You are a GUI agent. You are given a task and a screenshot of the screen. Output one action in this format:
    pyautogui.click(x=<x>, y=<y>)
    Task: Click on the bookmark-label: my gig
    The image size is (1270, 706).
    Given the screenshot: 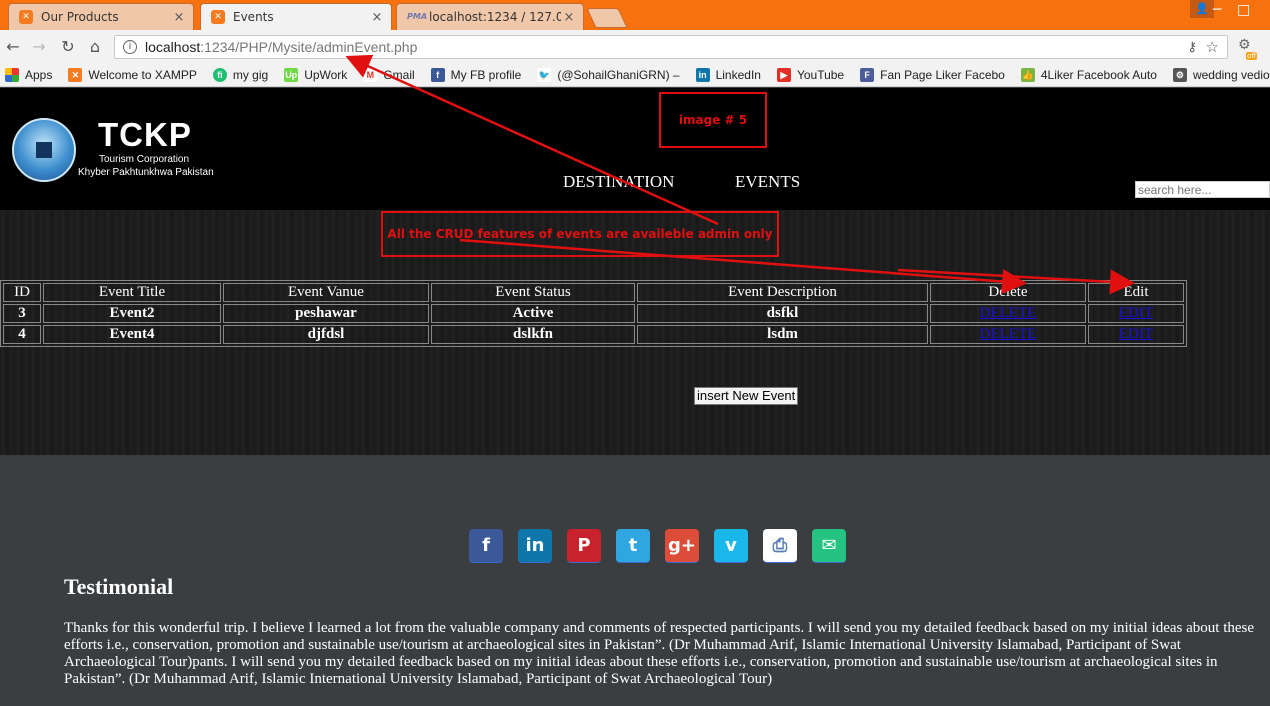 What is the action you would take?
    pyautogui.click(x=250, y=74)
    